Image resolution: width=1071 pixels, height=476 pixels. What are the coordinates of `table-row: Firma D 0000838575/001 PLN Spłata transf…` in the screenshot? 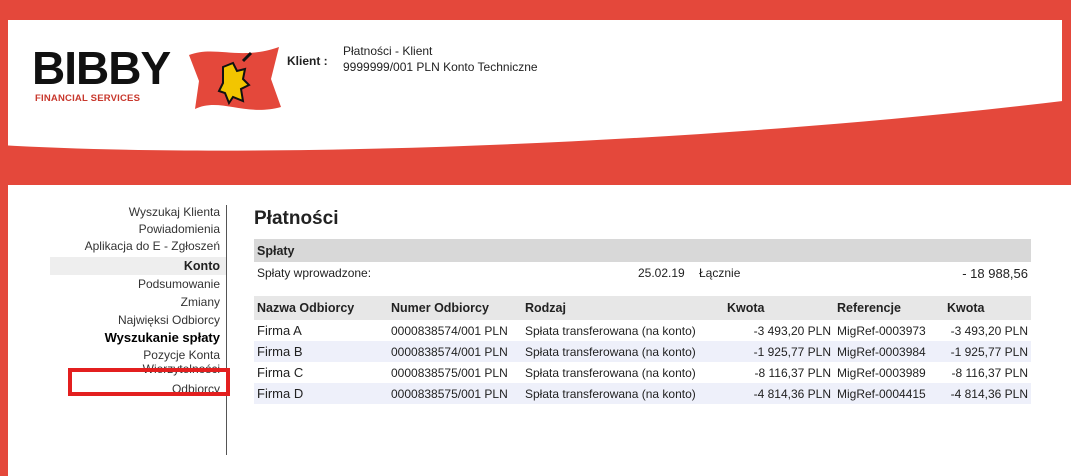 It's located at (642, 393).